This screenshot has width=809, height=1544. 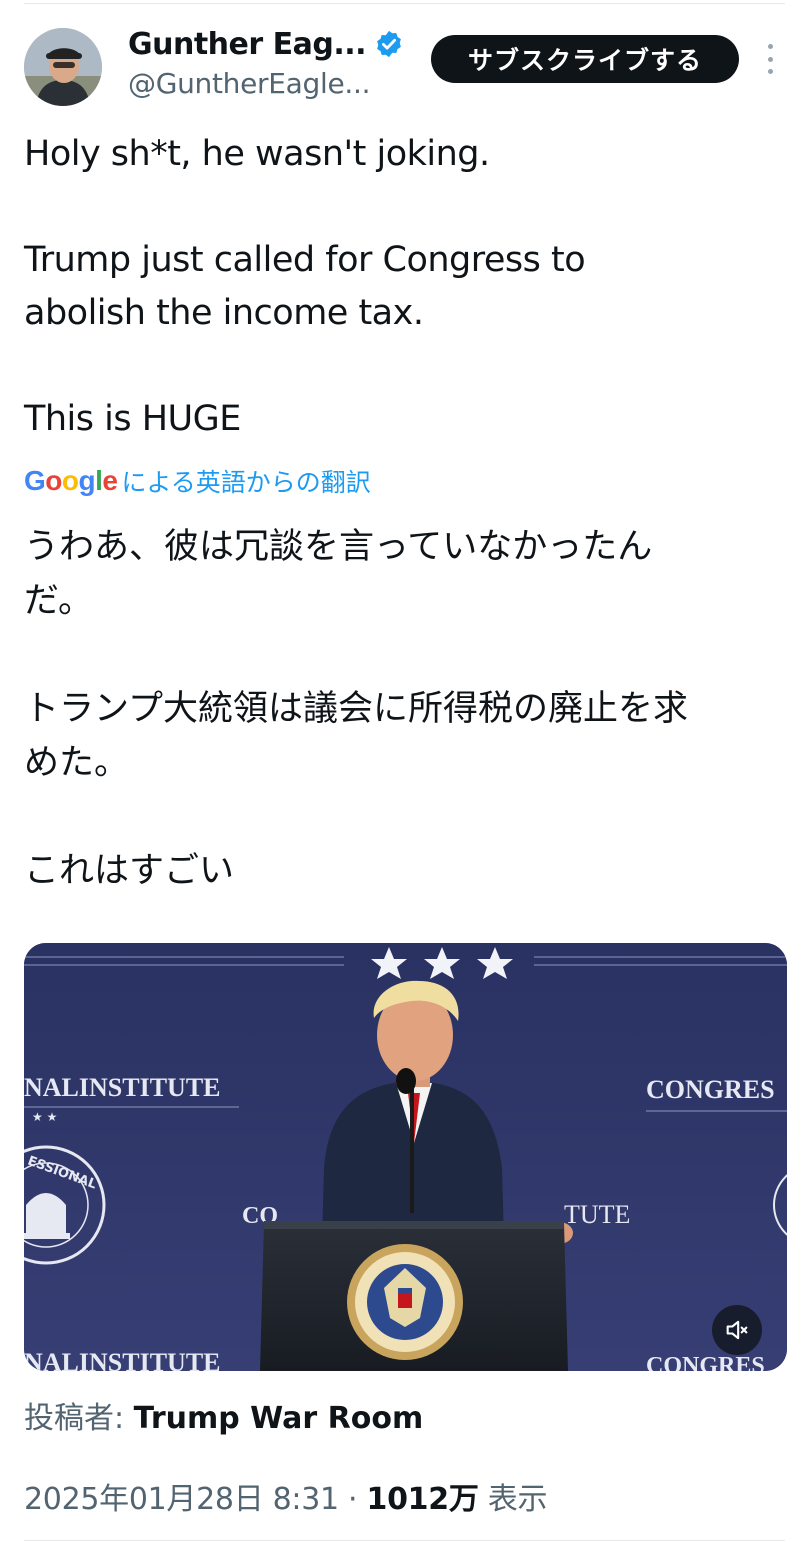 I want to click on view-count: 1012万, so click(x=422, y=1499).